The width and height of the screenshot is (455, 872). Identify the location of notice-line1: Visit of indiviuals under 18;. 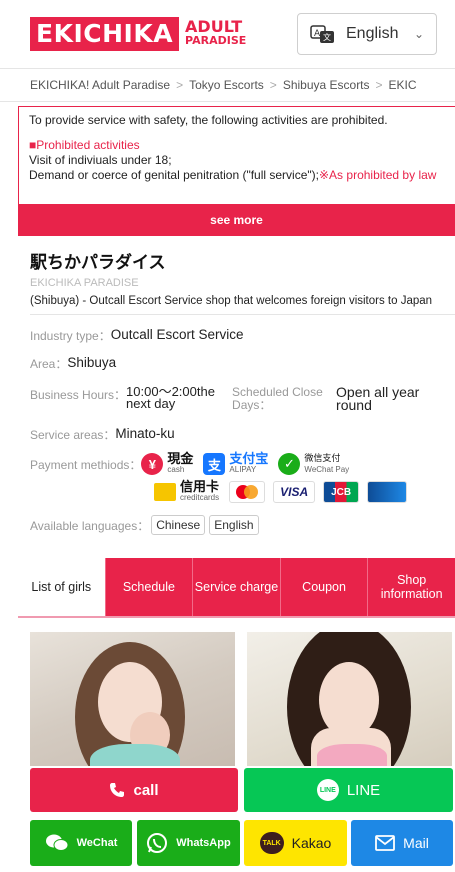
(100, 160).